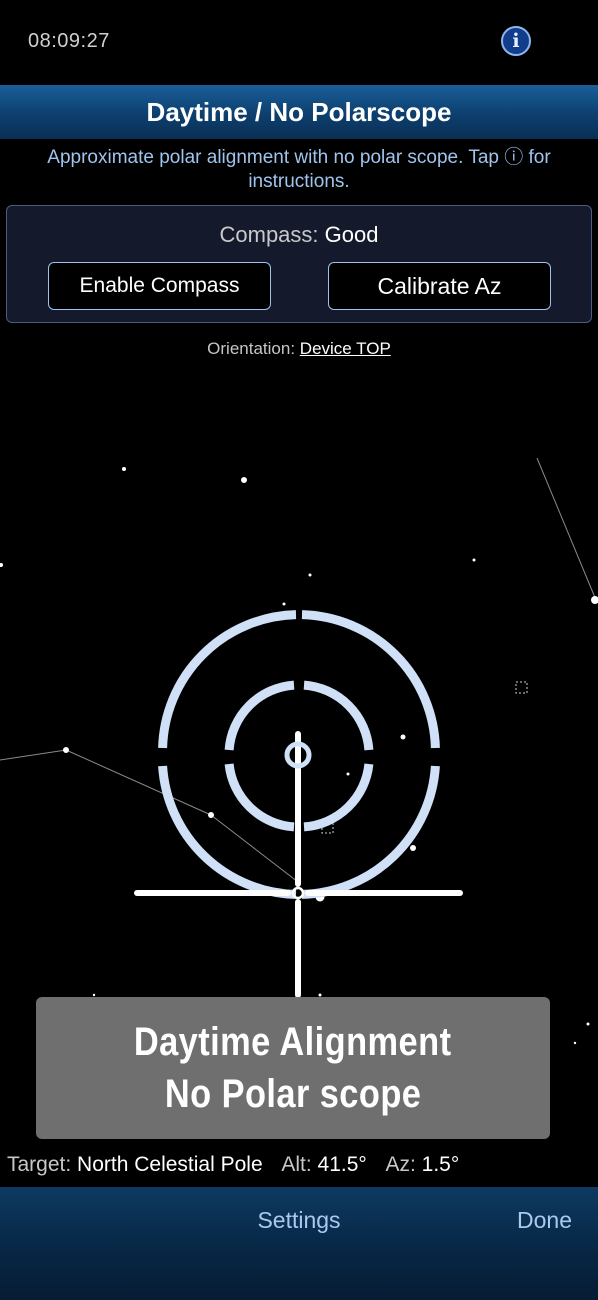 Image resolution: width=598 pixels, height=1300 pixels. Describe the element at coordinates (439, 286) in the screenshot. I see `calibrate-az-button: Calibrate Az` at that location.